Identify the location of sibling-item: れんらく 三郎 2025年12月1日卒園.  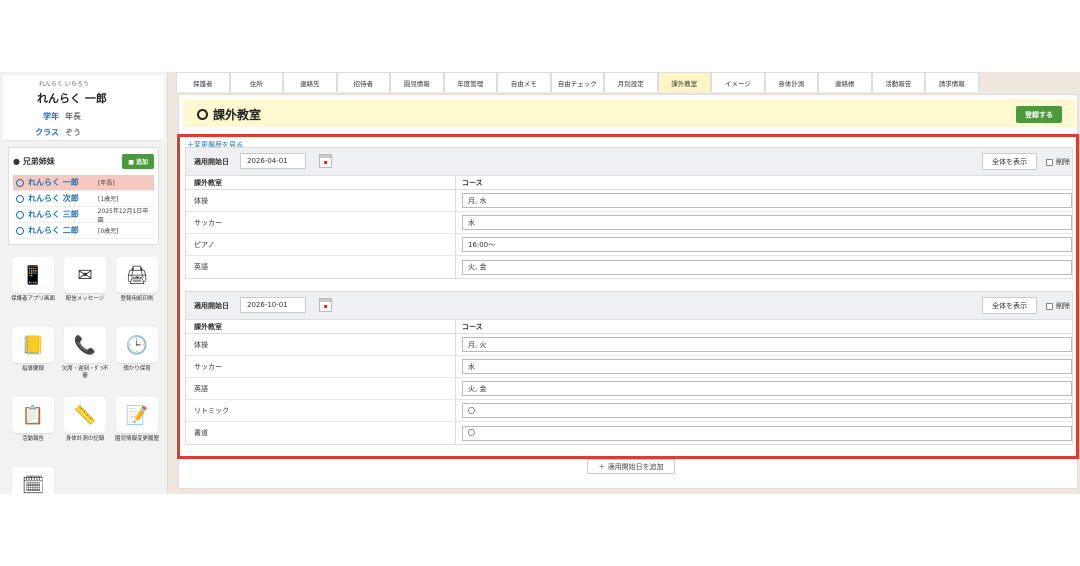
(83, 215).